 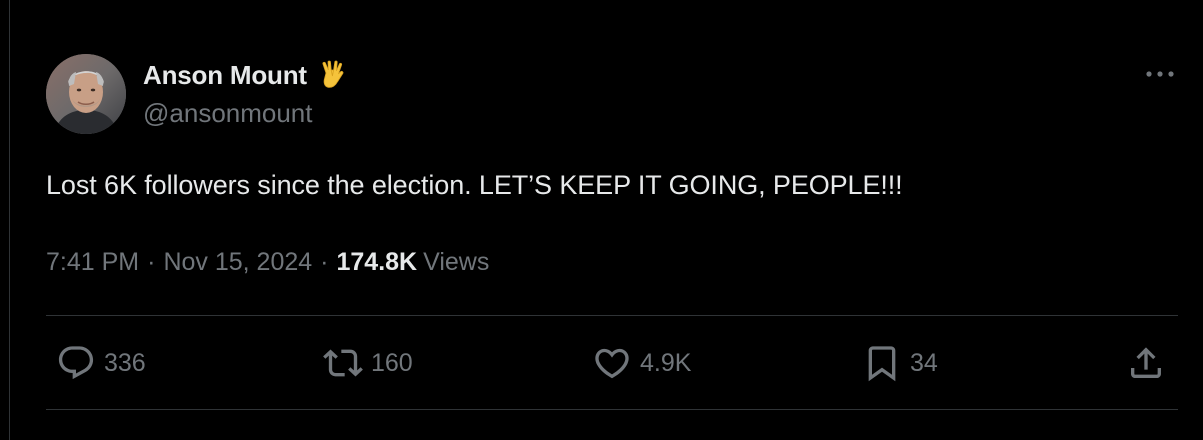 I want to click on more-icon, so click(x=1160, y=74).